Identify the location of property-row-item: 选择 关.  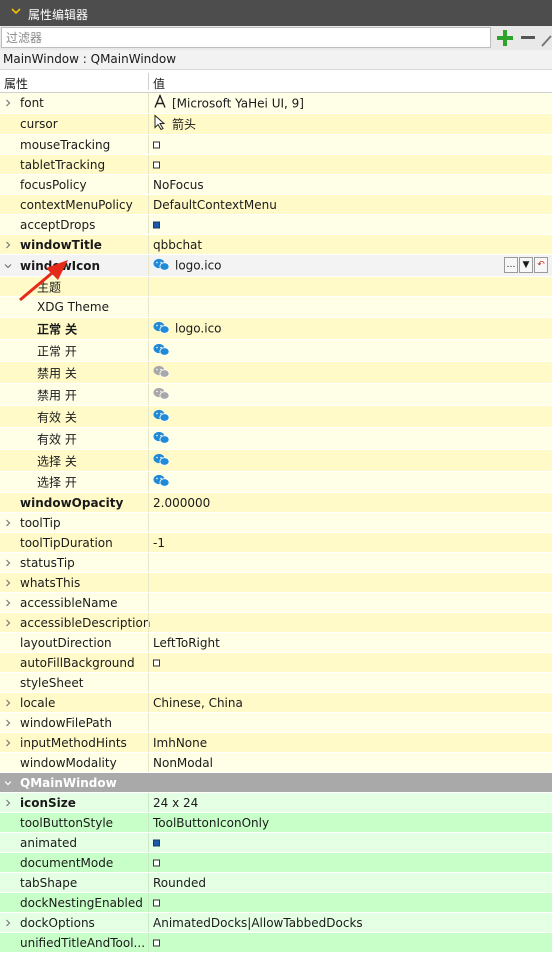
(276, 461).